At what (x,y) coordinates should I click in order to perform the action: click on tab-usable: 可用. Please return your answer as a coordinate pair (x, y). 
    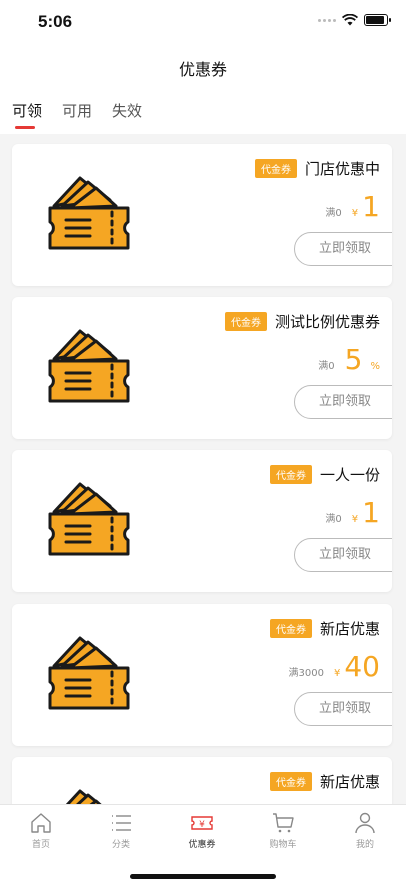
    Looking at the image, I should click on (77, 110).